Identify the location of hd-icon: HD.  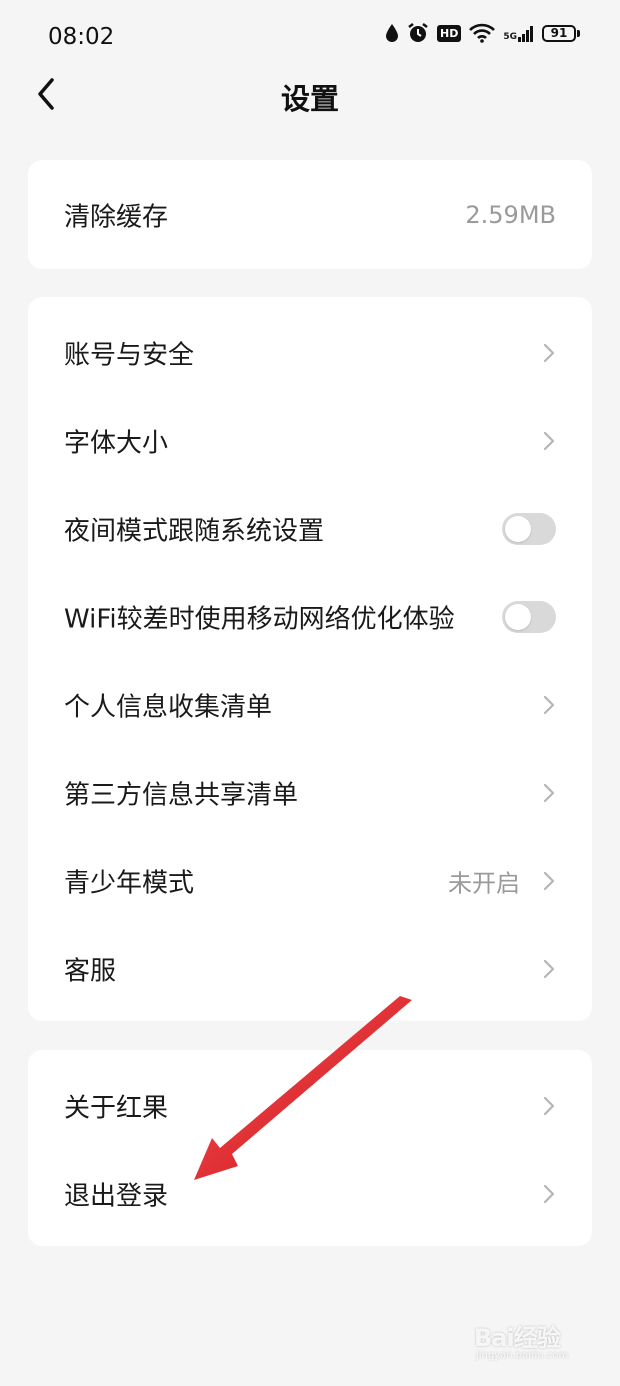
(449, 33).